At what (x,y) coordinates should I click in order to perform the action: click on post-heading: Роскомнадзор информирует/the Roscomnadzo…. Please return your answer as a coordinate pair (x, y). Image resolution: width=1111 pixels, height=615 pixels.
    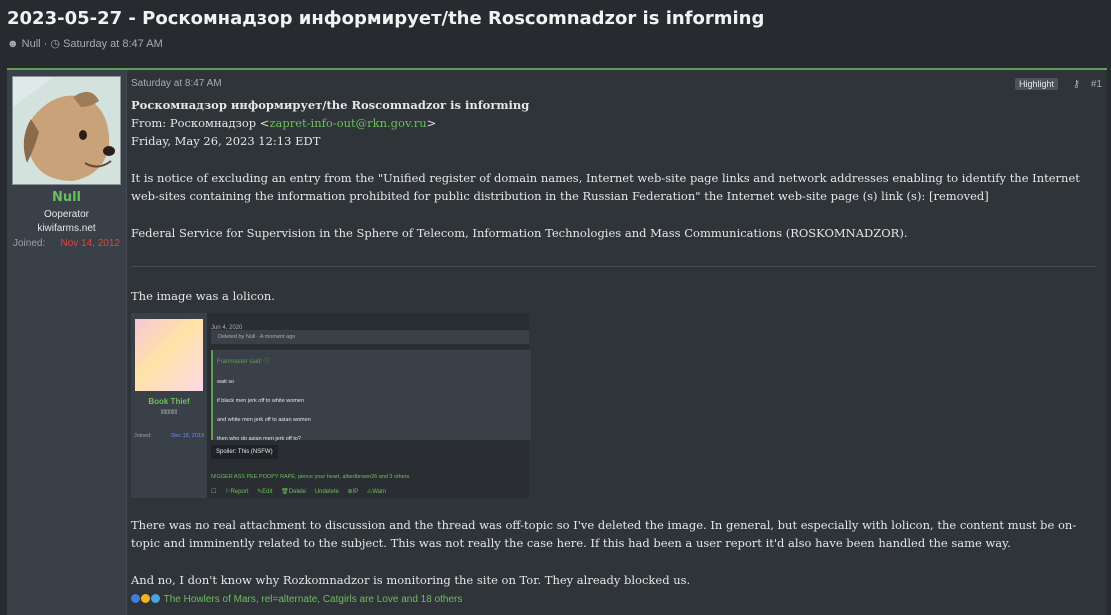
    Looking at the image, I should click on (330, 105).